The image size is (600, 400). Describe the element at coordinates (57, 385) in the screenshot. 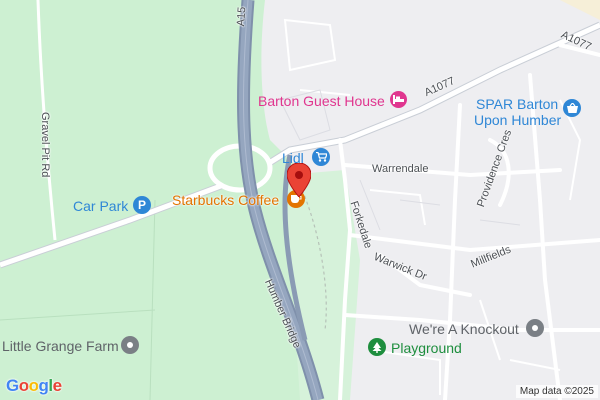

I see `logo-letter: e` at that location.